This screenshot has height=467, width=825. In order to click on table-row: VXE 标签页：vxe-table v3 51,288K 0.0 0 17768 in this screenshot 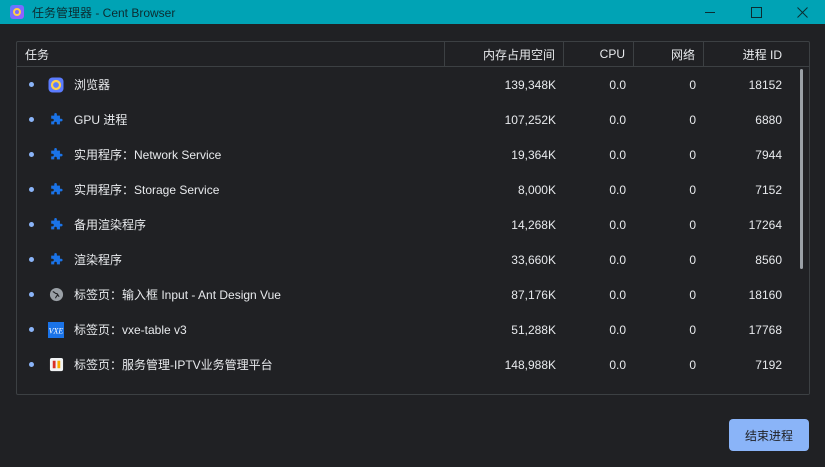, I will do `click(413, 329)`.